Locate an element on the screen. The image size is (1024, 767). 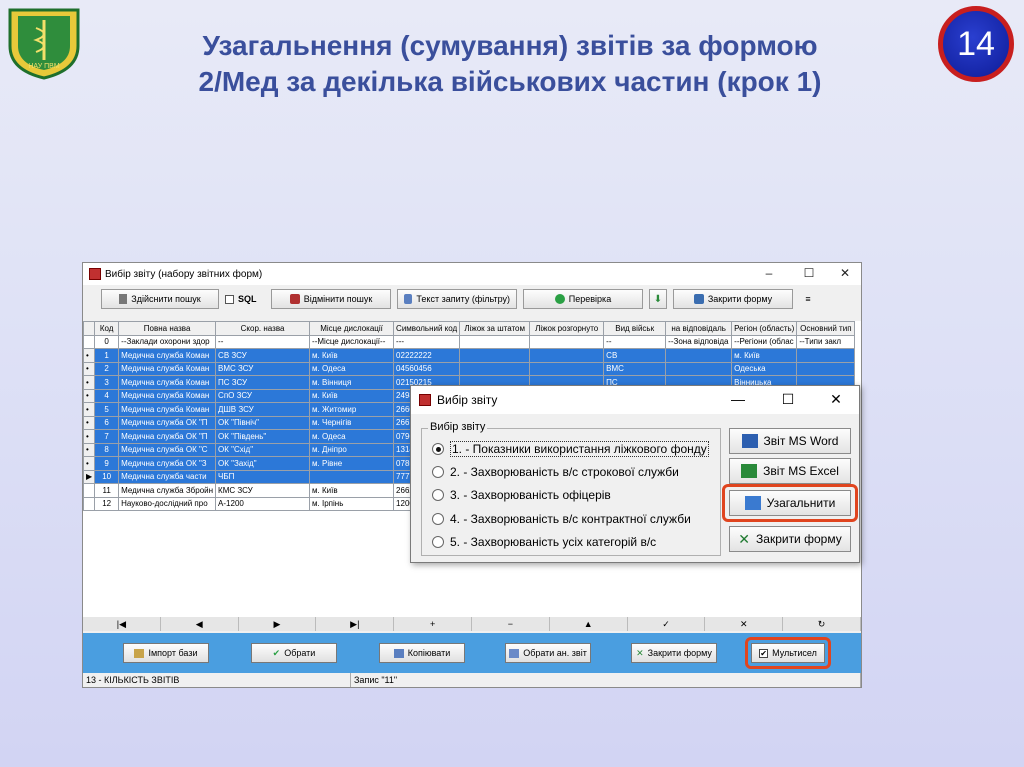
table-cell: Медична служба ОК "П is located at coordinates (167, 436).